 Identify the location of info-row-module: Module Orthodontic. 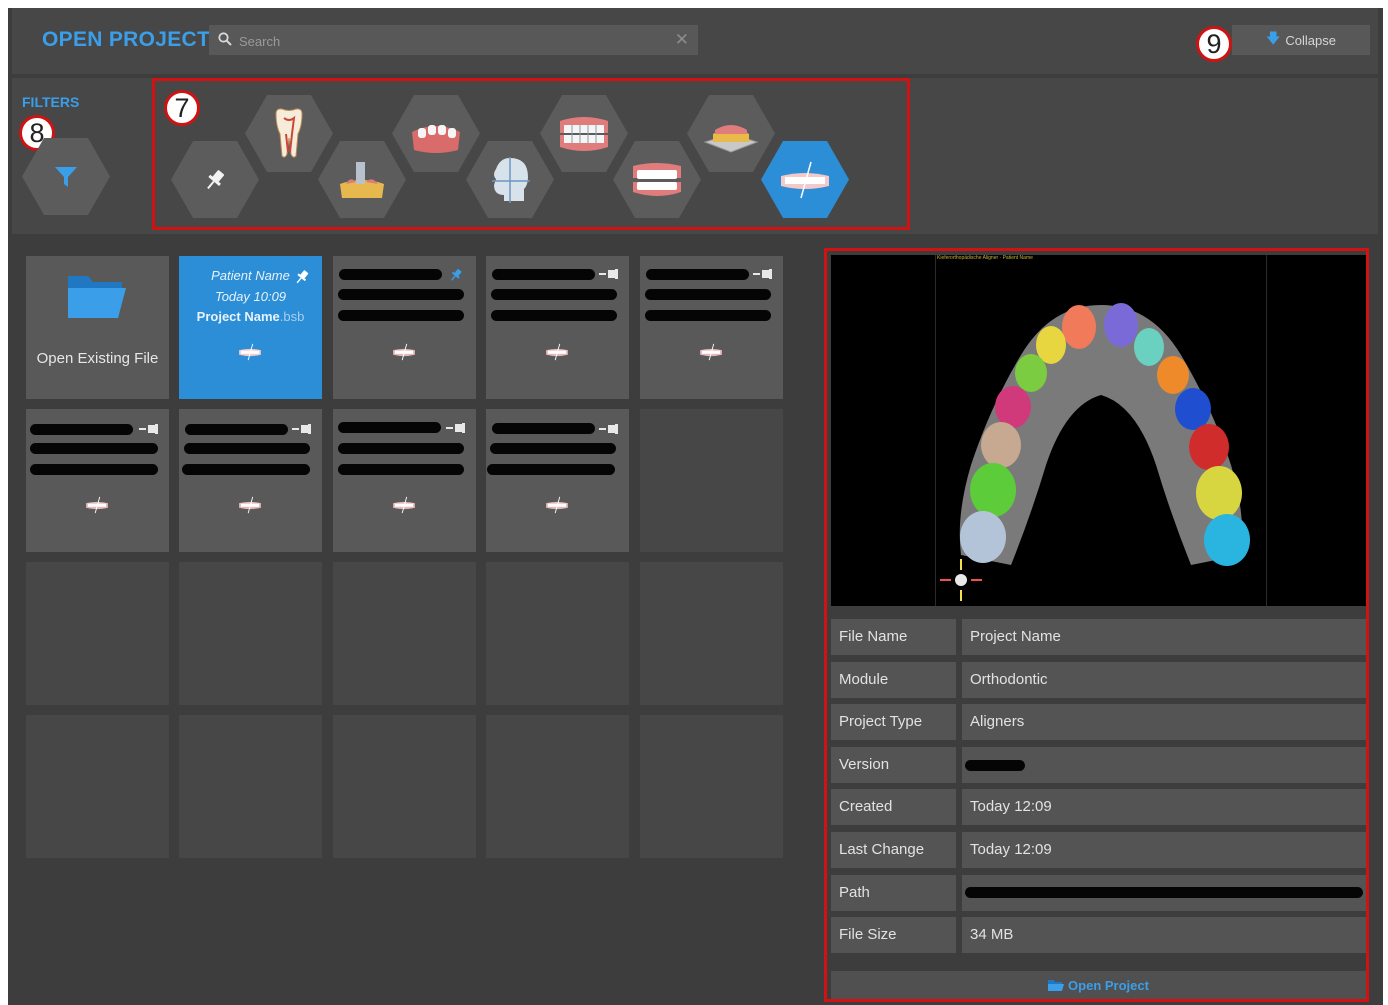
(1098, 680).